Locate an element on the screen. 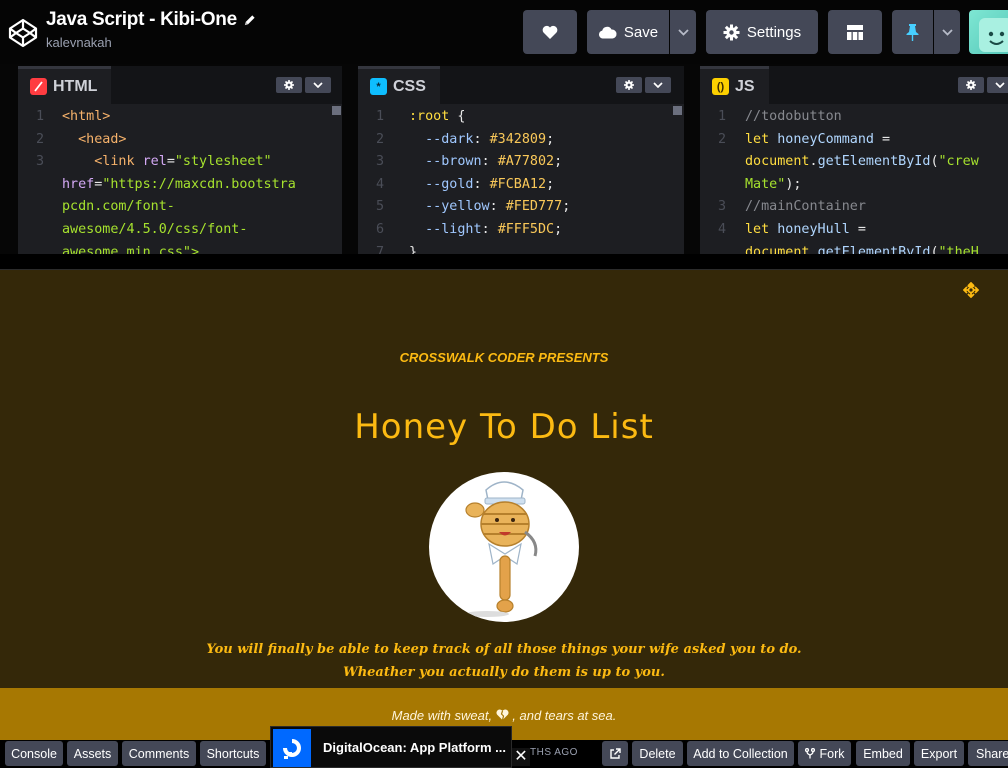 The width and height of the screenshot is (1008, 768). save-label: Save is located at coordinates (641, 32).